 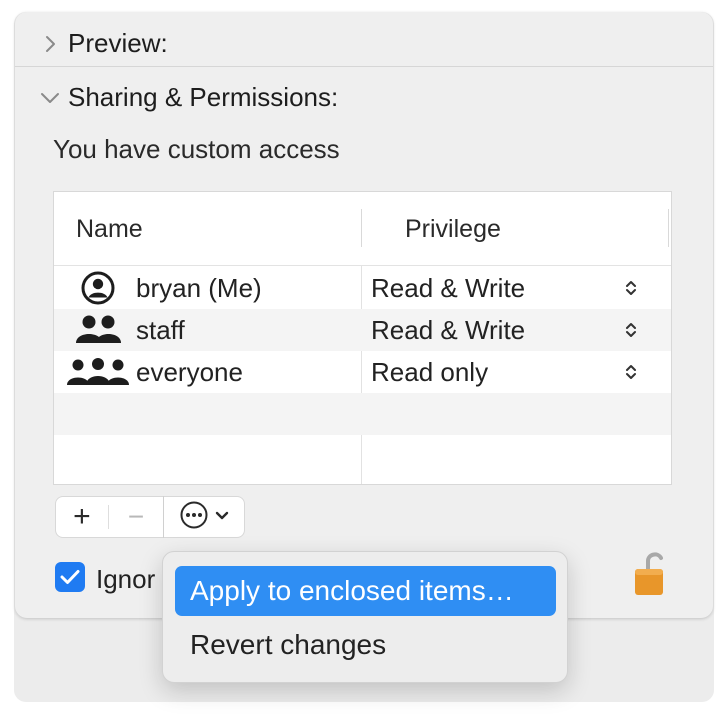 I want to click on ellipsis-circle-icon, so click(x=194, y=517).